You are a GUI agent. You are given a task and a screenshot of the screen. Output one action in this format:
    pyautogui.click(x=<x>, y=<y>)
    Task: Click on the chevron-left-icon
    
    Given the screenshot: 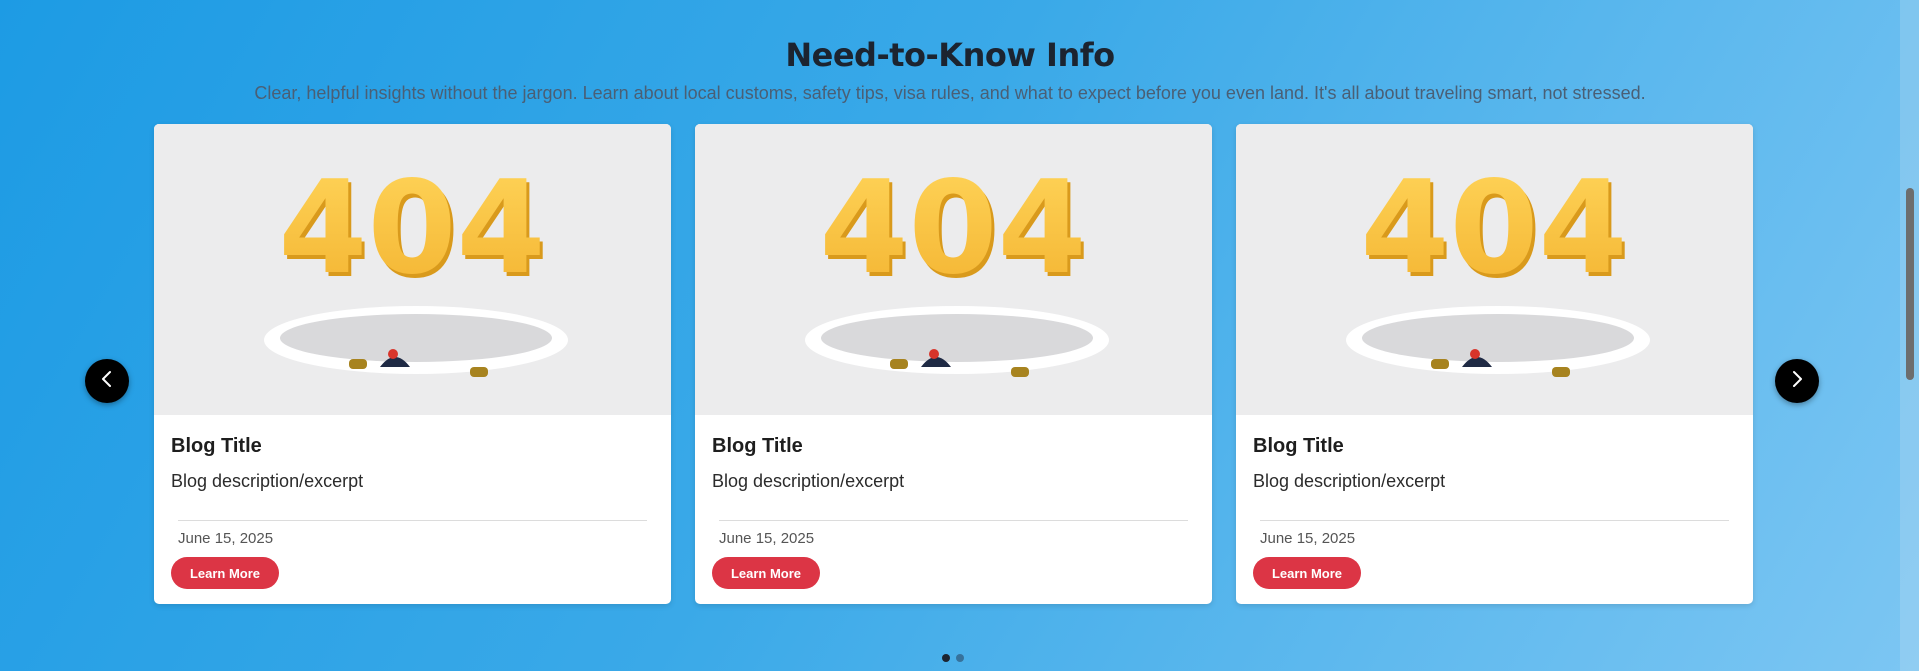 What is the action you would take?
    pyautogui.click(x=107, y=381)
    